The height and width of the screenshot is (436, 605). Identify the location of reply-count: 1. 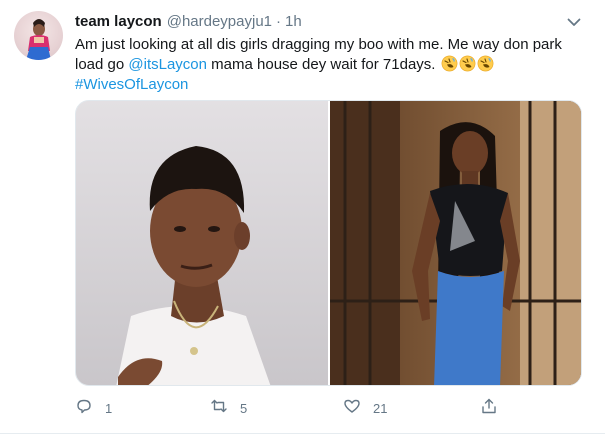
(109, 408).